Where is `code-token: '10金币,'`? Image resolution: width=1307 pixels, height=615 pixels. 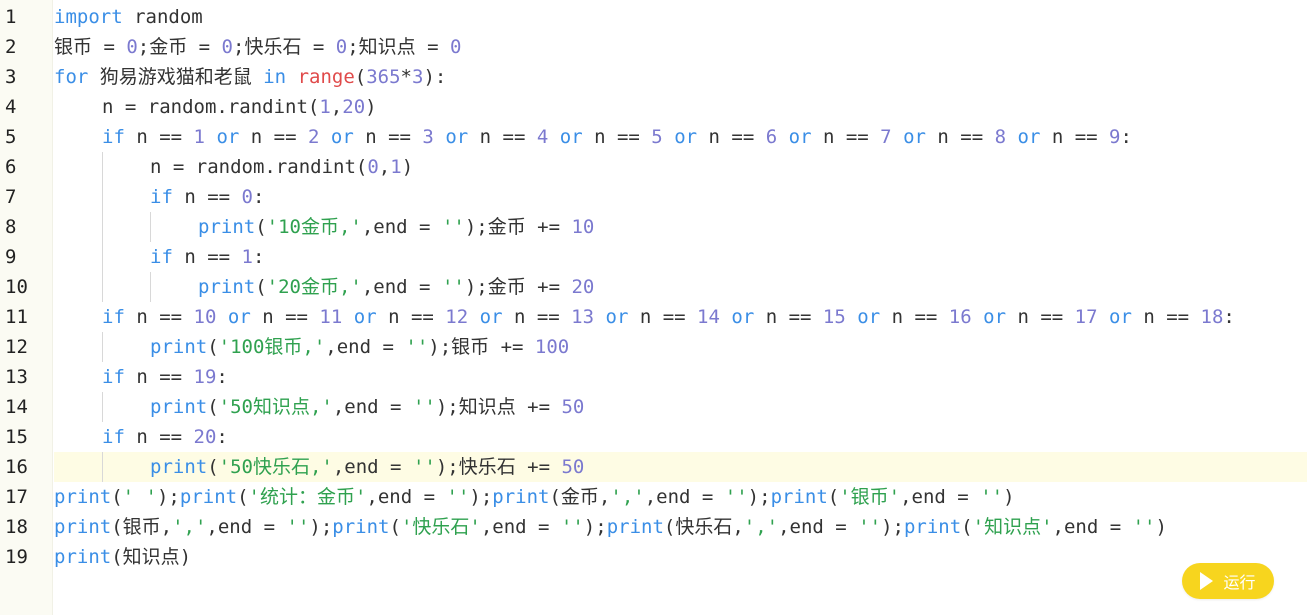
code-token: '10金币,' is located at coordinates (314, 227).